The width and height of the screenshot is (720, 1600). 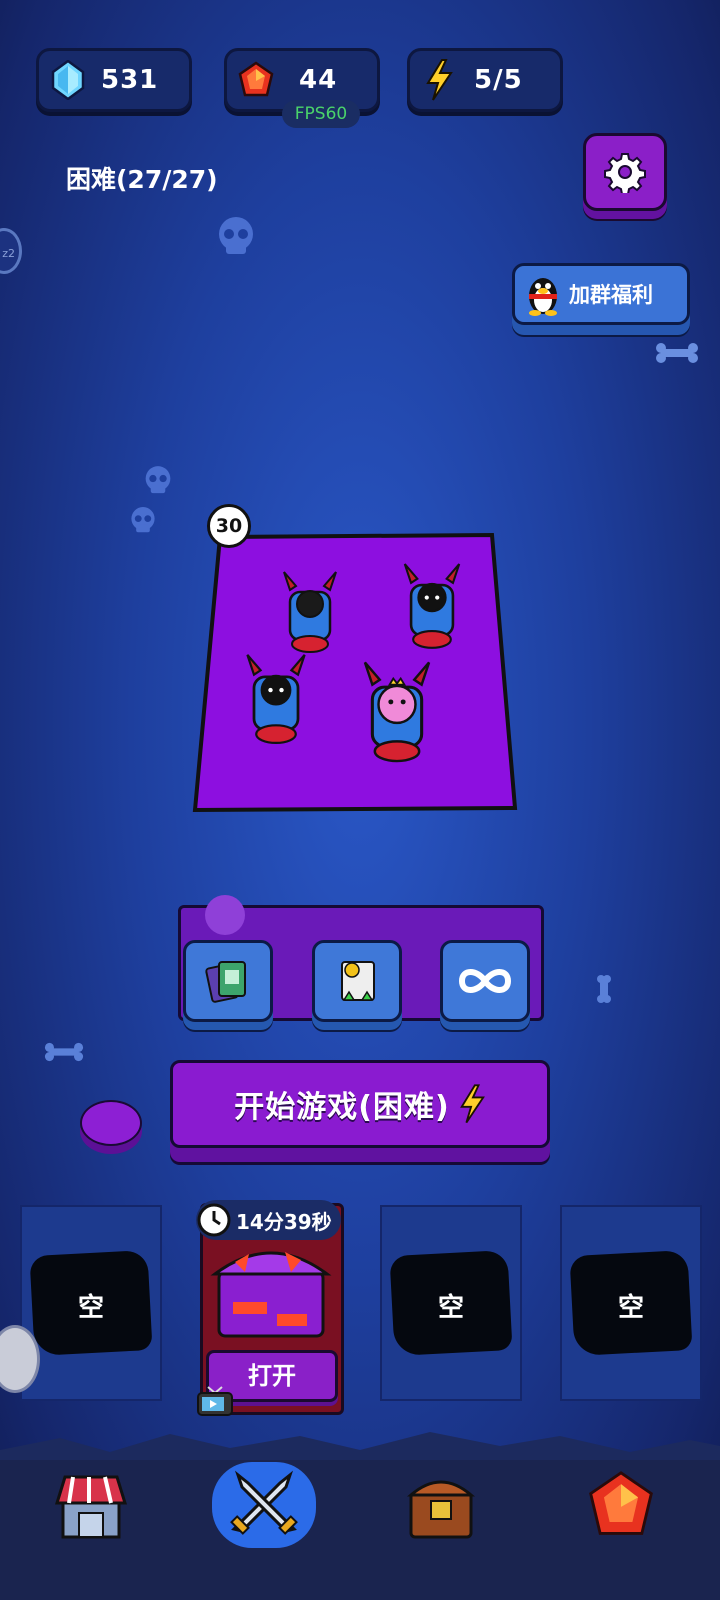 What do you see at coordinates (142, 179) in the screenshot?
I see `difficulty-label: 困难(27/27)` at bounding box center [142, 179].